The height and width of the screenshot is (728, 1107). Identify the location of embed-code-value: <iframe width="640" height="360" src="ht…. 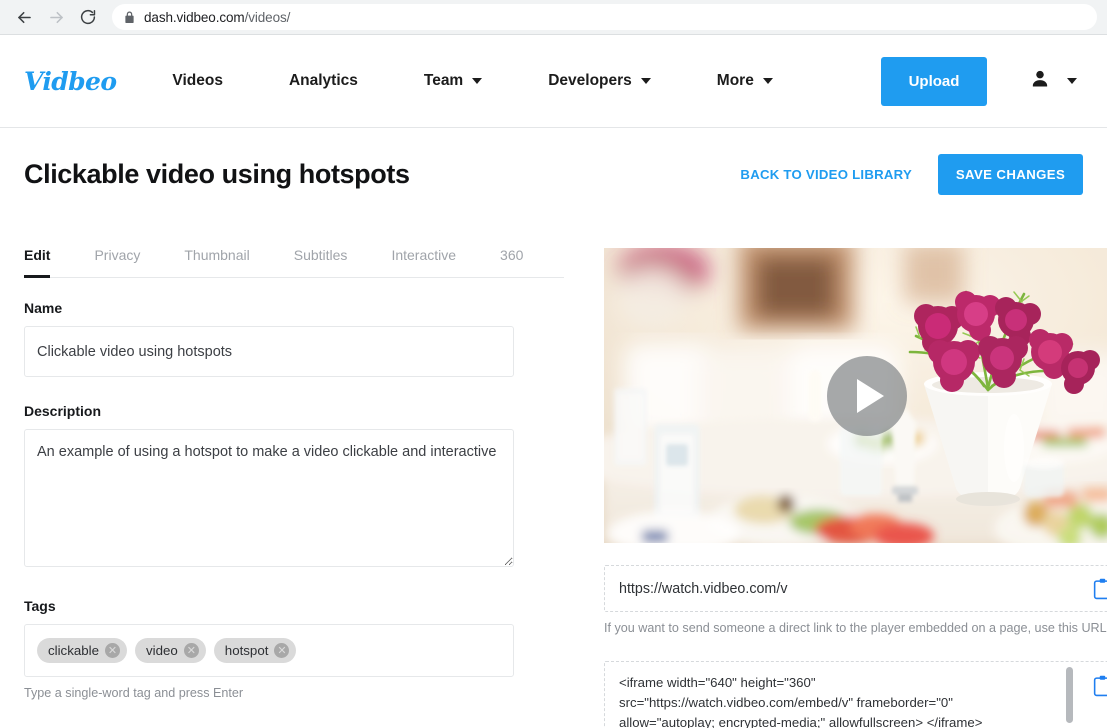
(834, 695).